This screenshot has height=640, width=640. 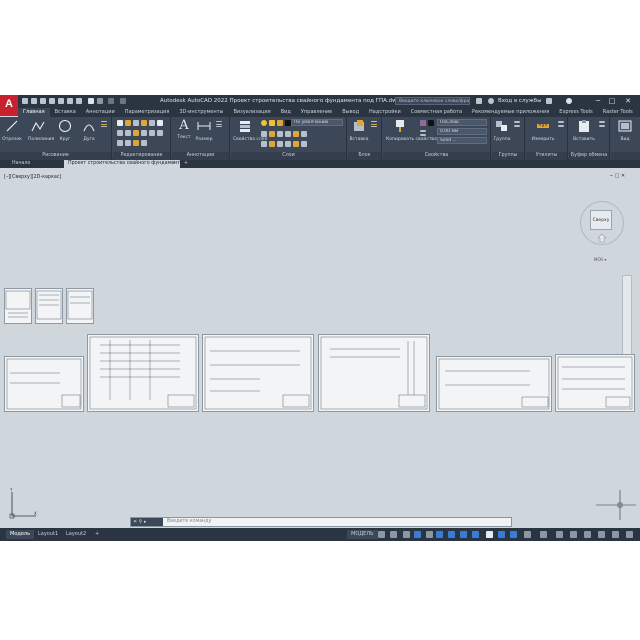 What do you see at coordinates (296, 134) in the screenshot?
I see `layer-match-icon` at bounding box center [296, 134].